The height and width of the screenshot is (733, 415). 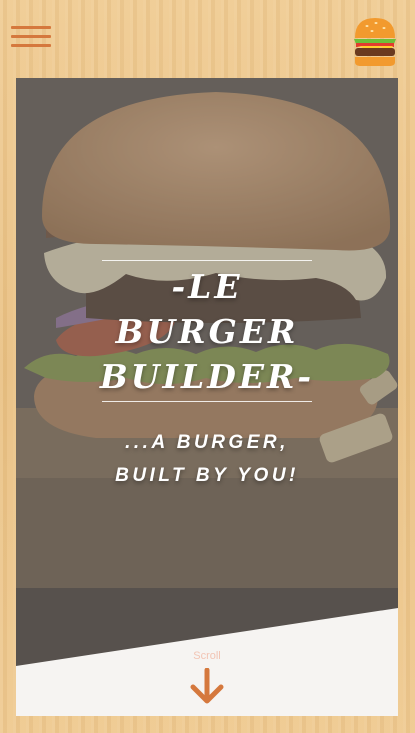 I want to click on menu-button, so click(x=31, y=37).